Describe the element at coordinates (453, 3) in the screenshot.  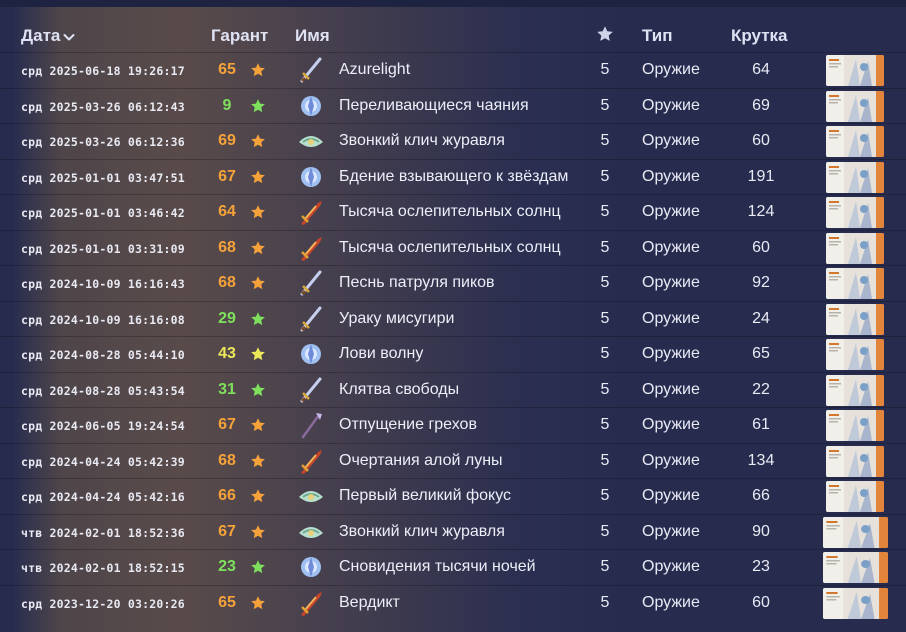
I see `top-bar` at that location.